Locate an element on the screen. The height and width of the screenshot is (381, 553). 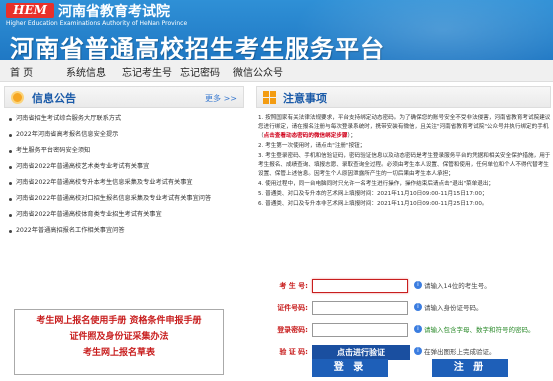
nav-home: 首 页 is located at coordinates (21, 71).